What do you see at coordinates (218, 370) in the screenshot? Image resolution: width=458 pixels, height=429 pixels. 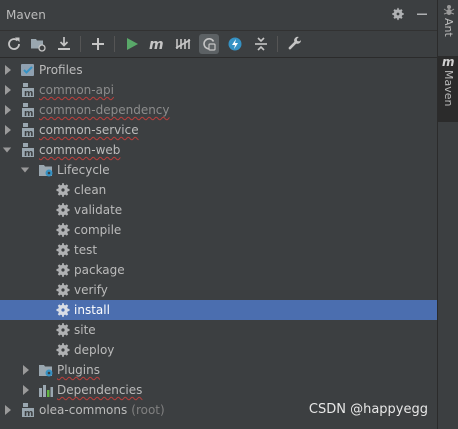 I see `tree-node-plugins: Plugins` at bounding box center [218, 370].